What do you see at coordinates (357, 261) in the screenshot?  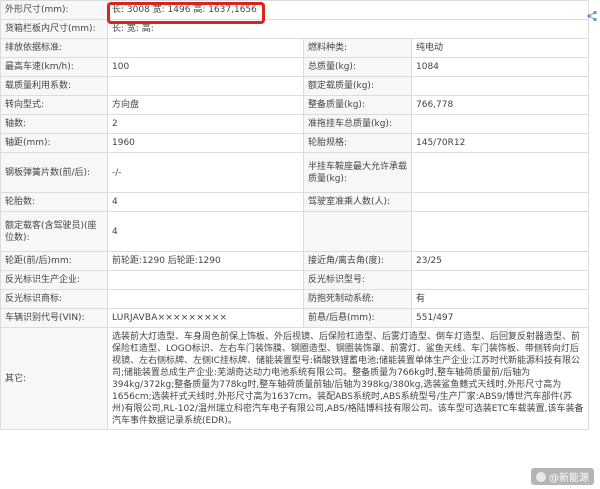 I see `approach-departure-label: 接近角/离去角(度):` at bounding box center [357, 261].